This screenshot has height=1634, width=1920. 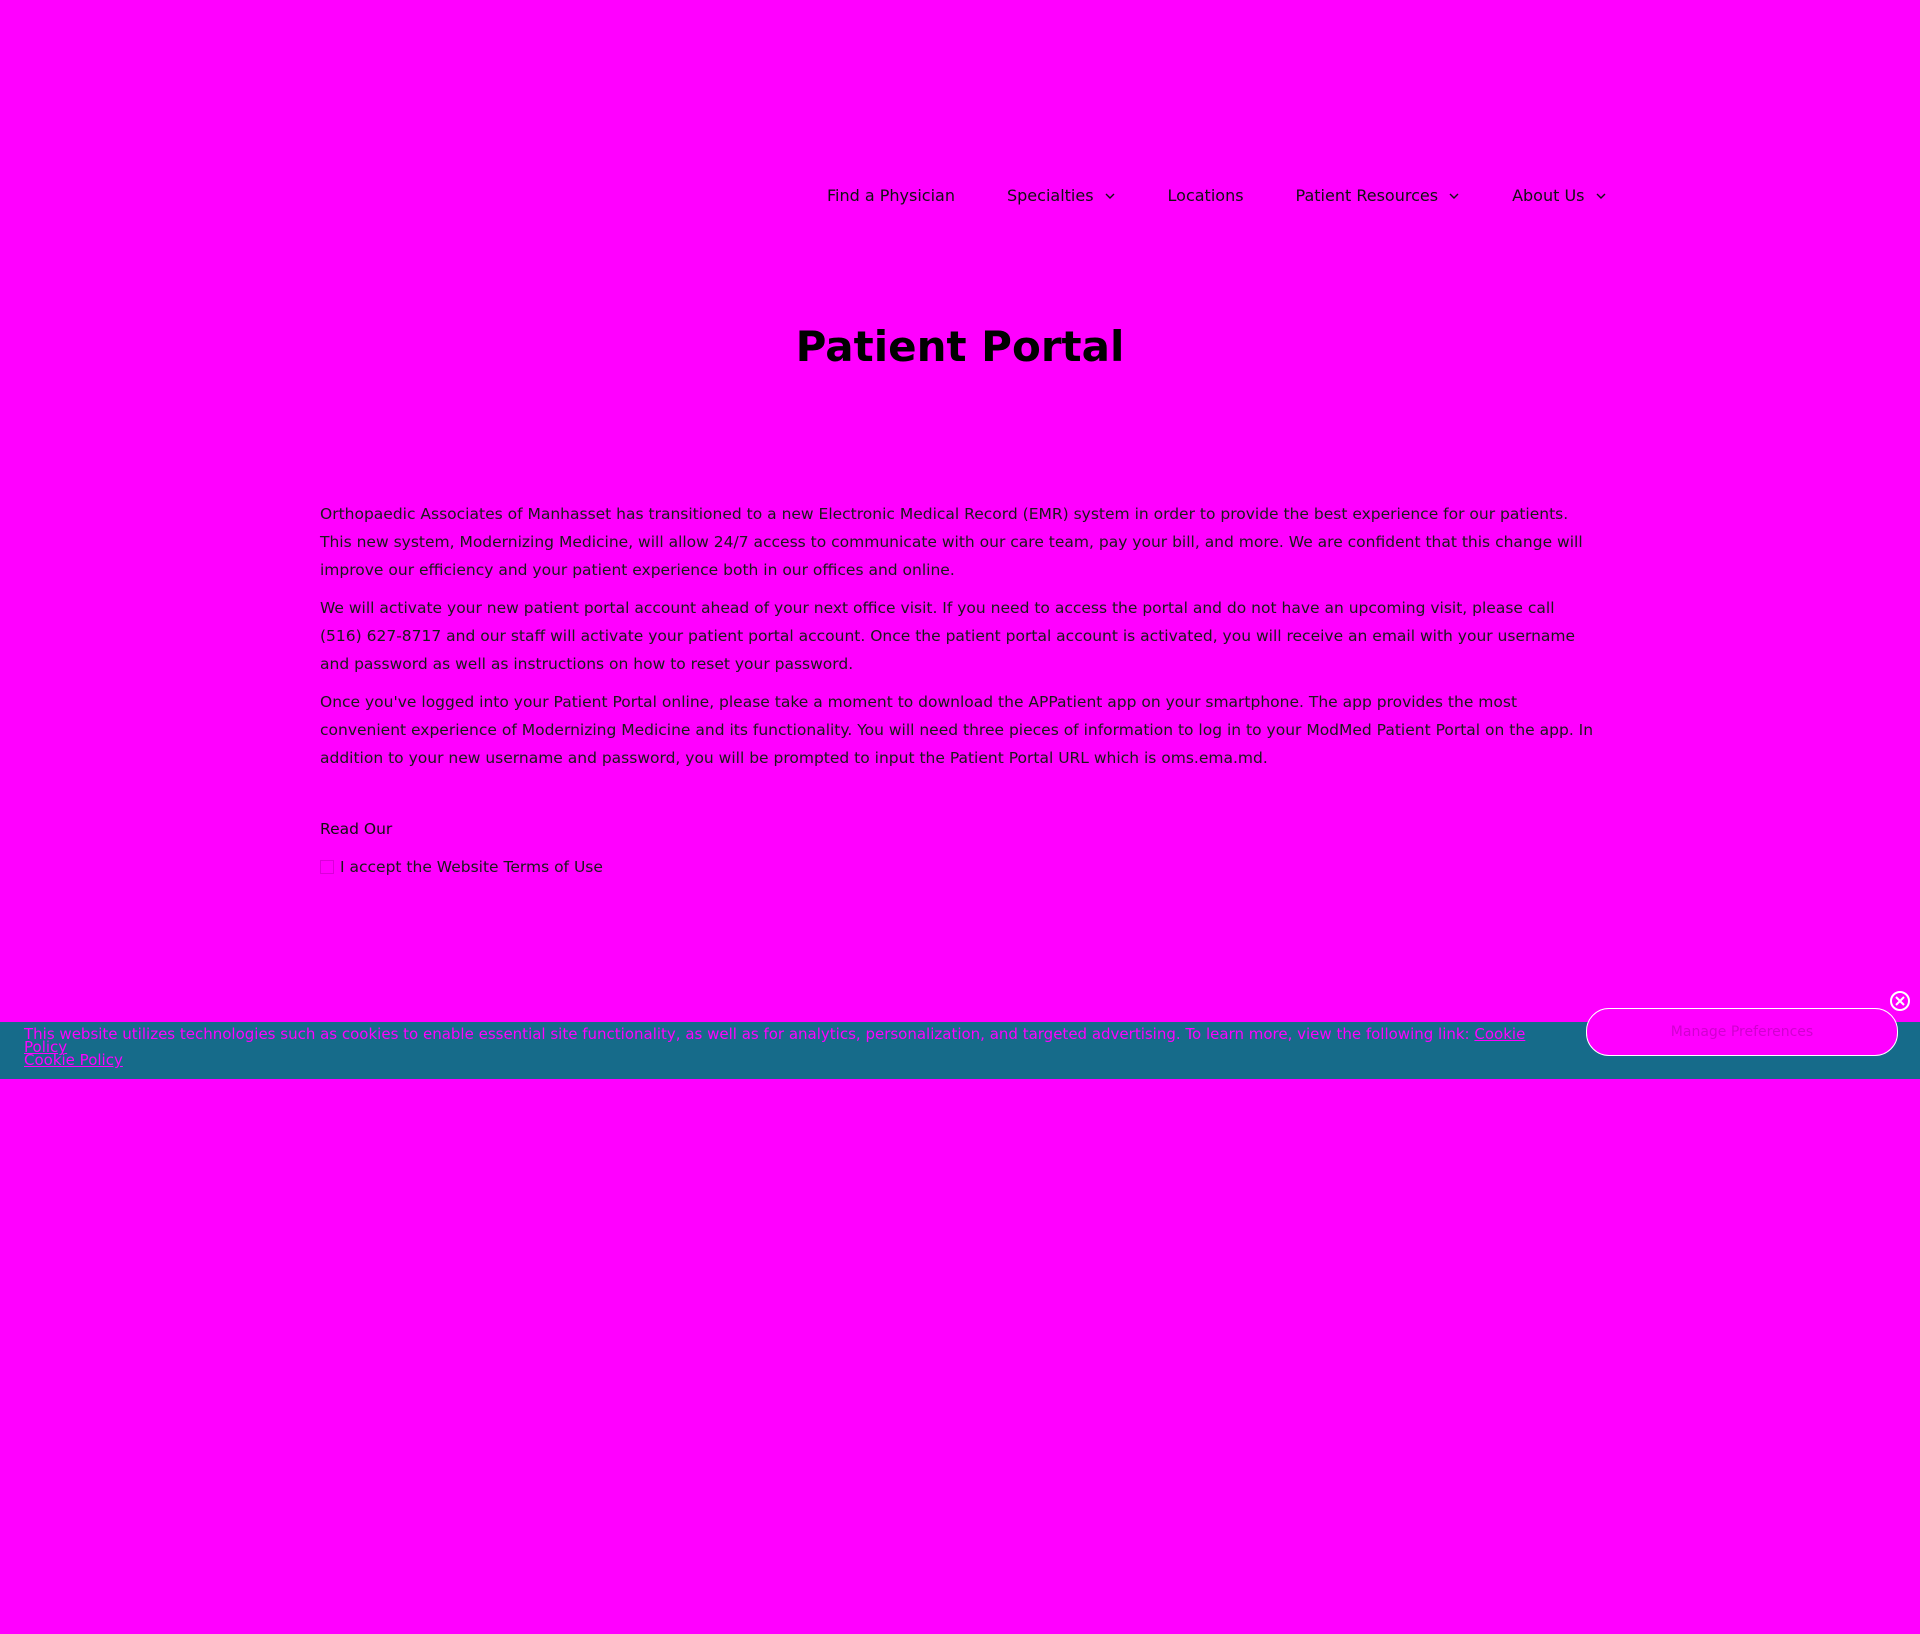 I want to click on manage-preferences-button: Manage Preferences, so click(x=1742, y=1032).